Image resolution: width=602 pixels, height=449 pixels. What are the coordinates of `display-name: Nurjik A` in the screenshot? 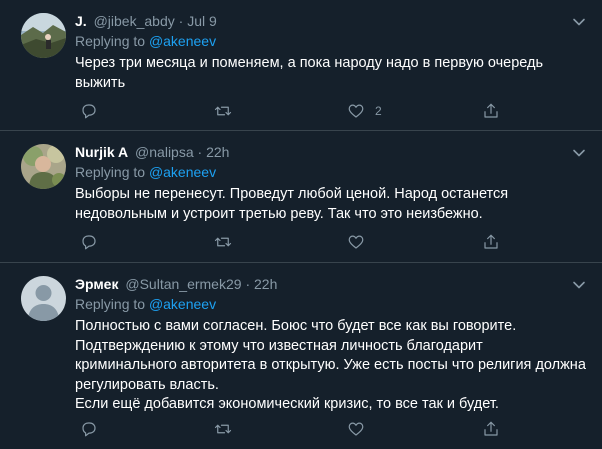 It's located at (101, 152).